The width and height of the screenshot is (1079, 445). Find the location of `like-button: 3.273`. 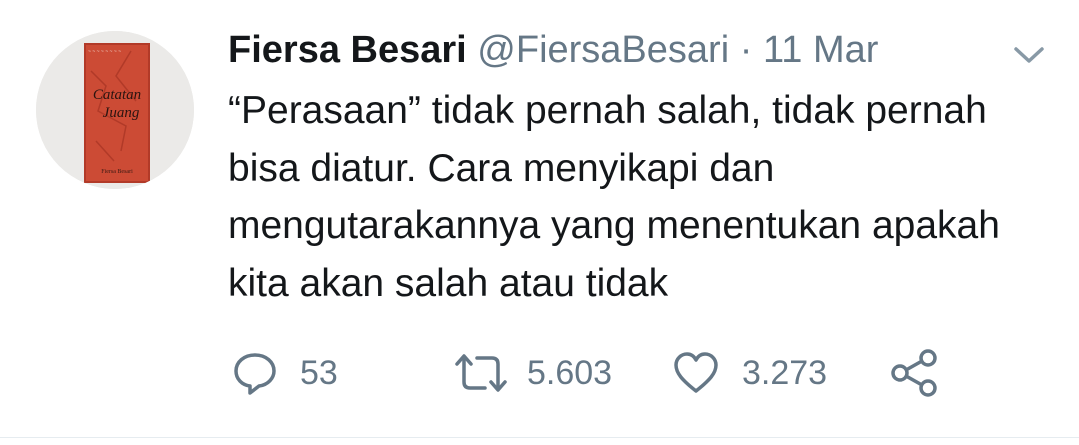

like-button: 3.273 is located at coordinates (749, 373).